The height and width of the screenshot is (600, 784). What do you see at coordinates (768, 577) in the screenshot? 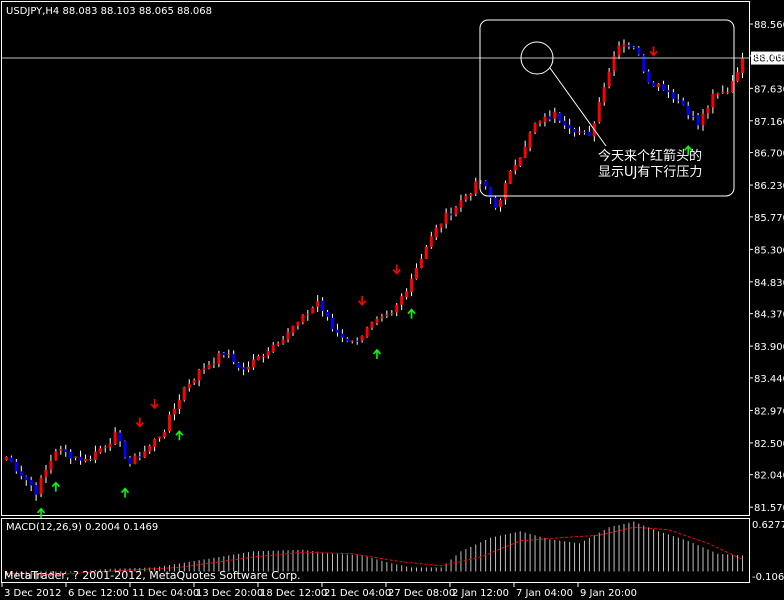
I see `macd-bottom-value: -0.1064` at bounding box center [768, 577].